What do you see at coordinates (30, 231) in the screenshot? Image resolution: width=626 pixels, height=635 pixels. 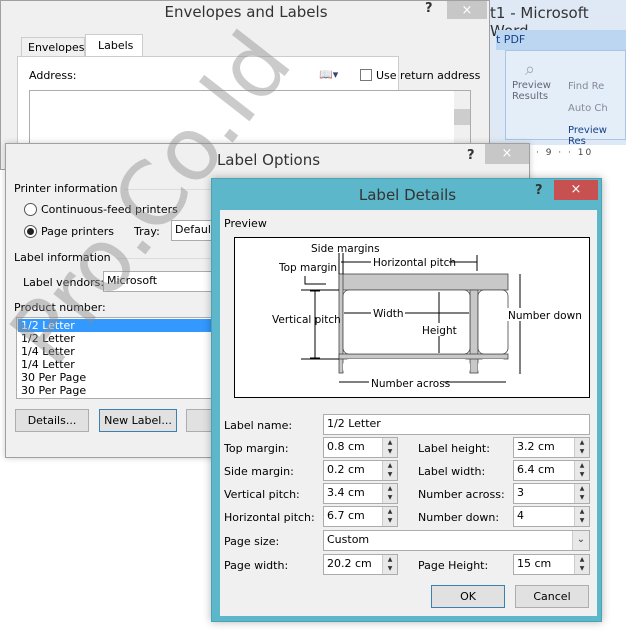 I see `page-printers-radio` at bounding box center [30, 231].